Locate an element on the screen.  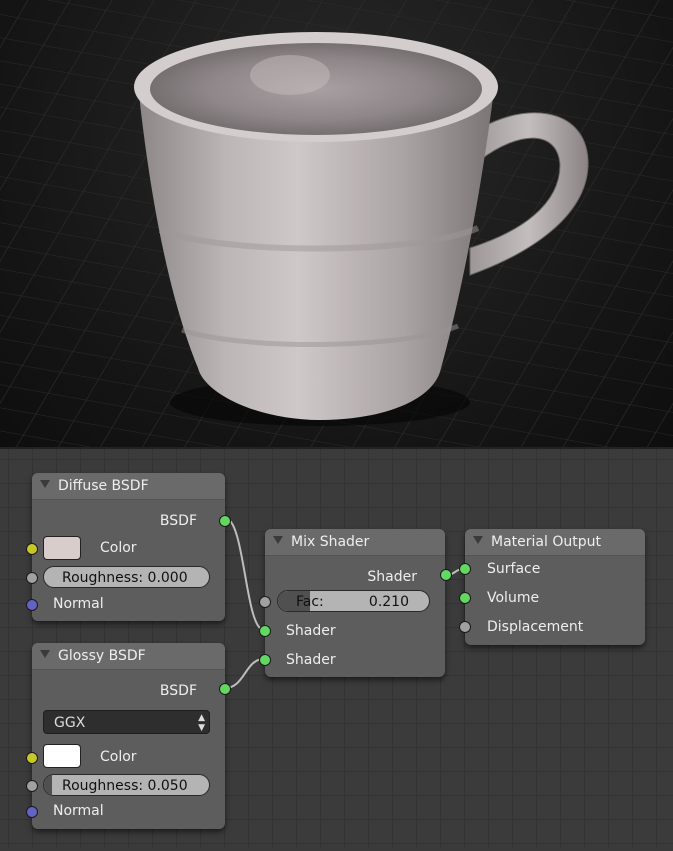
mix-shader-header: Mix Shader is located at coordinates (355, 542).